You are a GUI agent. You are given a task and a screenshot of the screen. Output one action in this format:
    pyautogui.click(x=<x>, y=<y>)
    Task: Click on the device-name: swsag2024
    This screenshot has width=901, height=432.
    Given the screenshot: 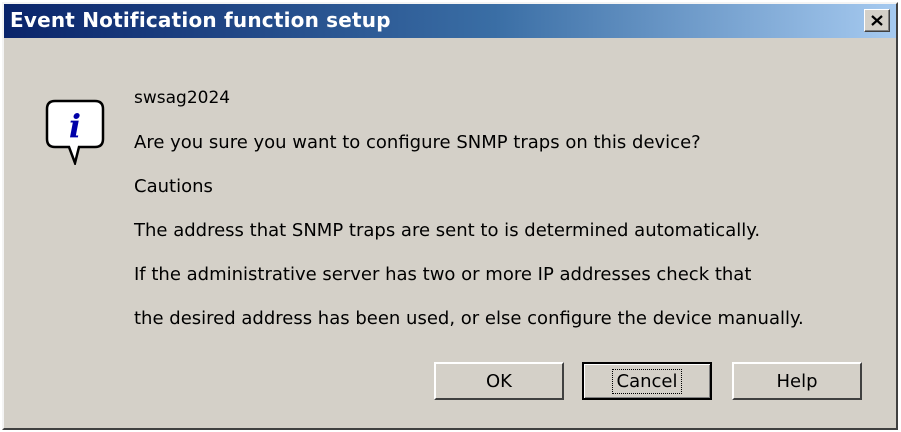 What is the action you would take?
    pyautogui.click(x=182, y=98)
    